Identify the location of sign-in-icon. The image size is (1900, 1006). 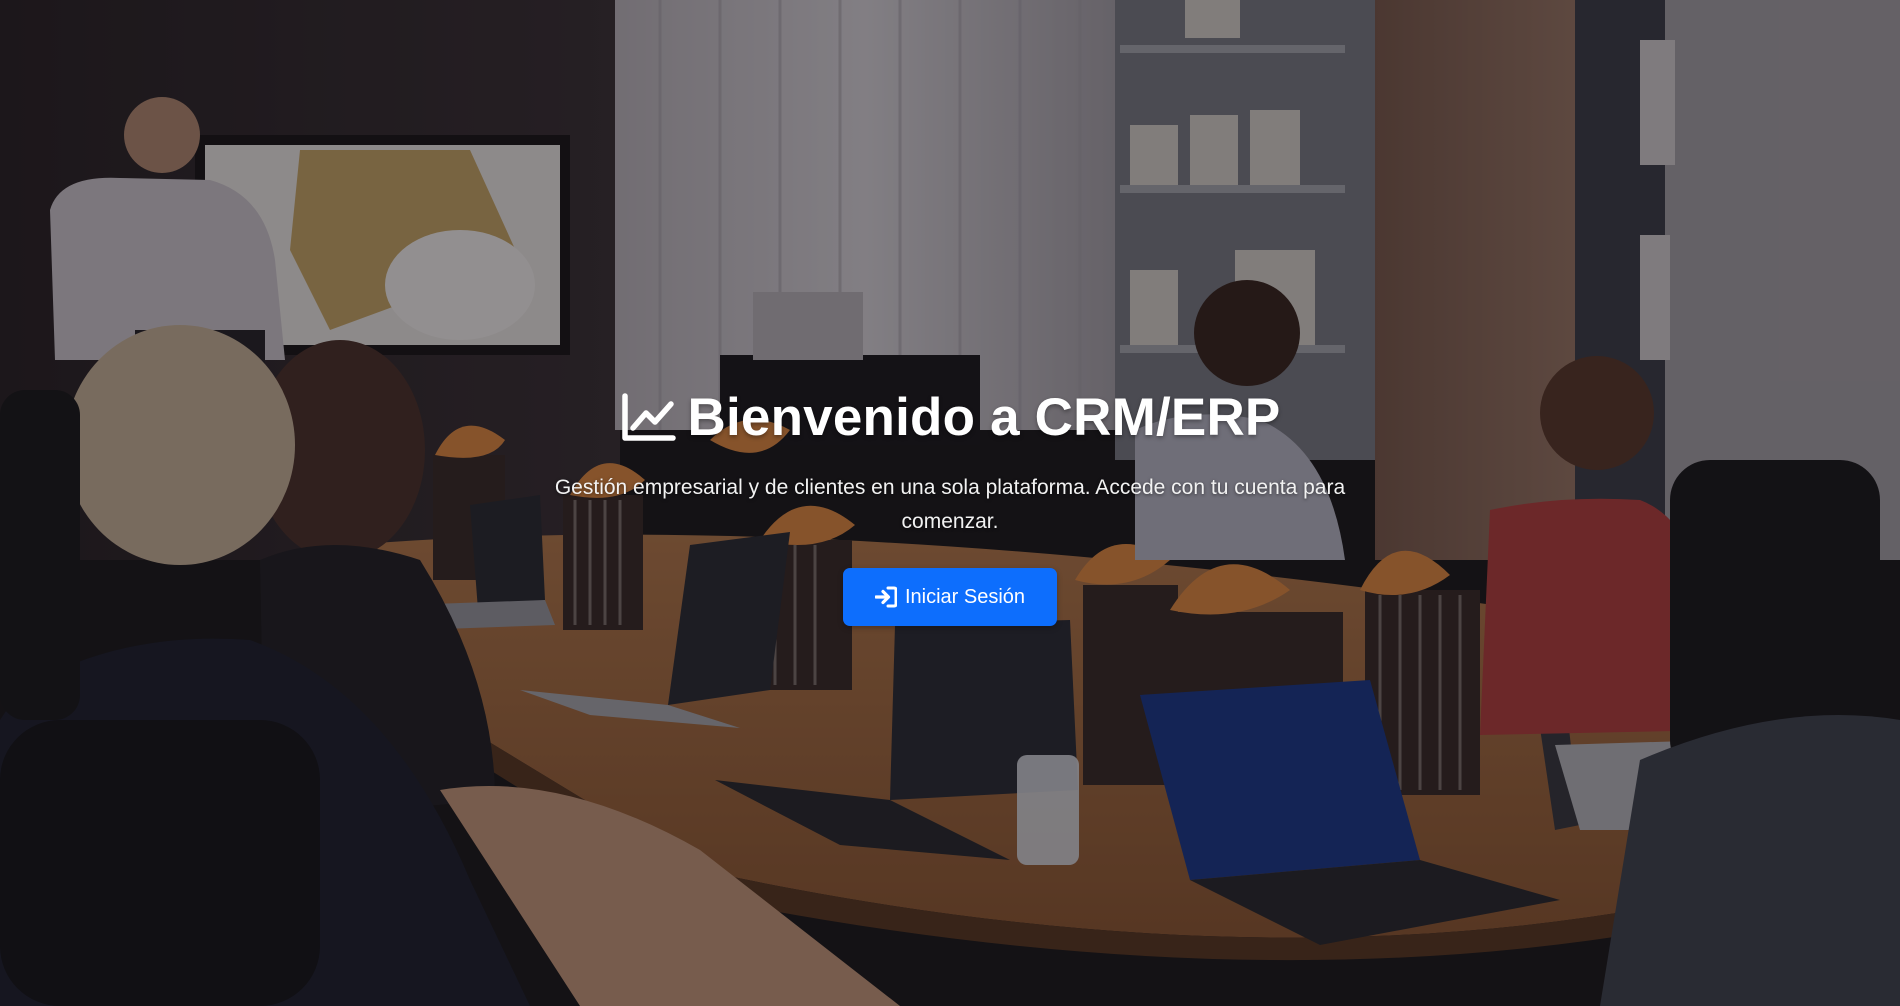
(885, 597).